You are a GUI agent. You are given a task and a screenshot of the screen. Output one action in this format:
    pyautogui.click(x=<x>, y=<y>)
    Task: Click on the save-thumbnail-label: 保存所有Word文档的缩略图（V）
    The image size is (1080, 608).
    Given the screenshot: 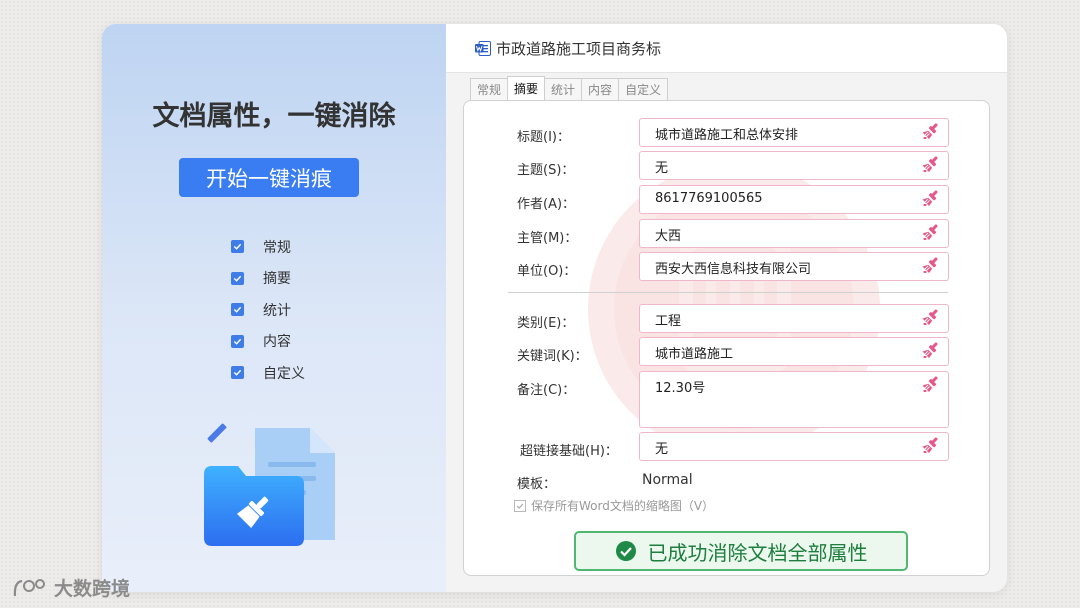 What is the action you would take?
    pyautogui.click(x=623, y=506)
    